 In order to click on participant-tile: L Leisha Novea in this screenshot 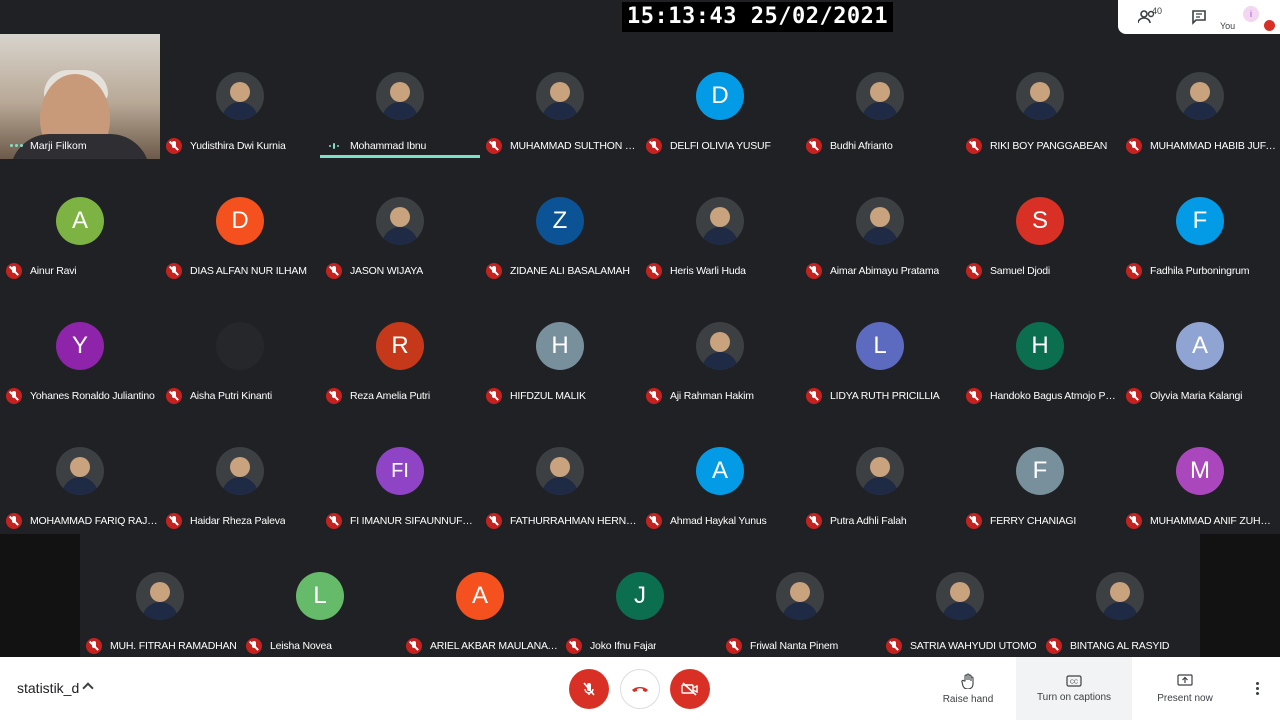, I will do `click(320, 596)`.